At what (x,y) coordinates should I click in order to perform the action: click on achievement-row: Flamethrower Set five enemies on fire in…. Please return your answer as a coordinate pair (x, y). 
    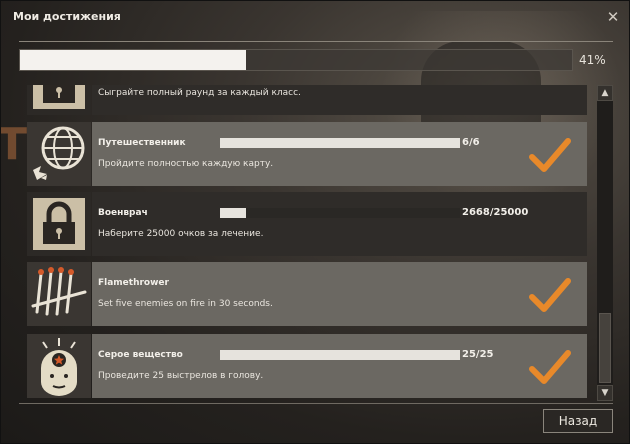
    Looking at the image, I should click on (307, 294).